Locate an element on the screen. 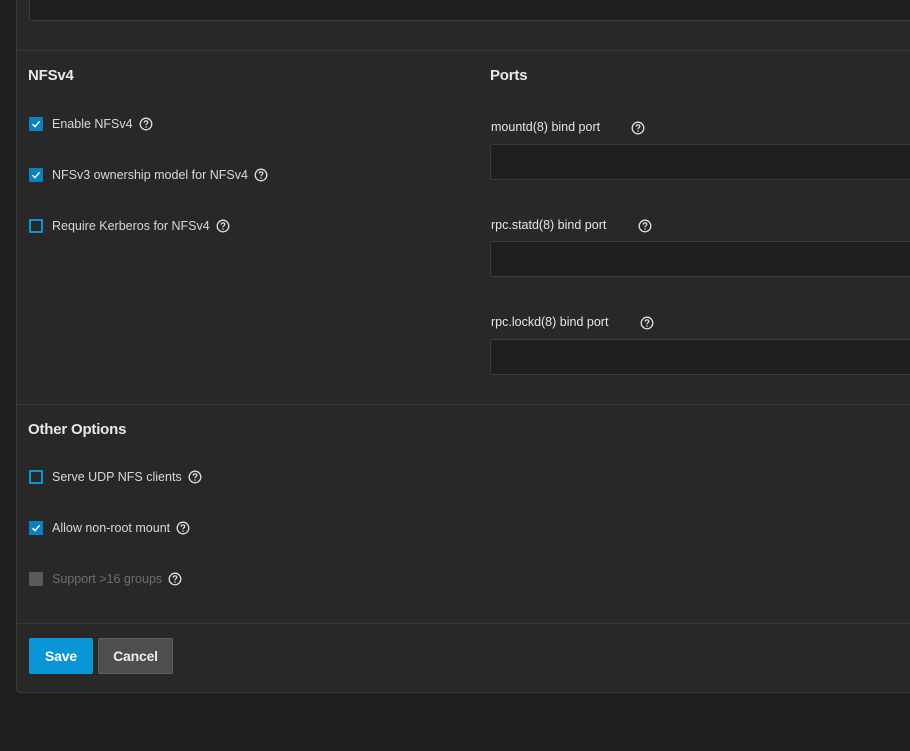 This screenshot has width=910, height=751. mountd-port-input is located at coordinates (700, 162).